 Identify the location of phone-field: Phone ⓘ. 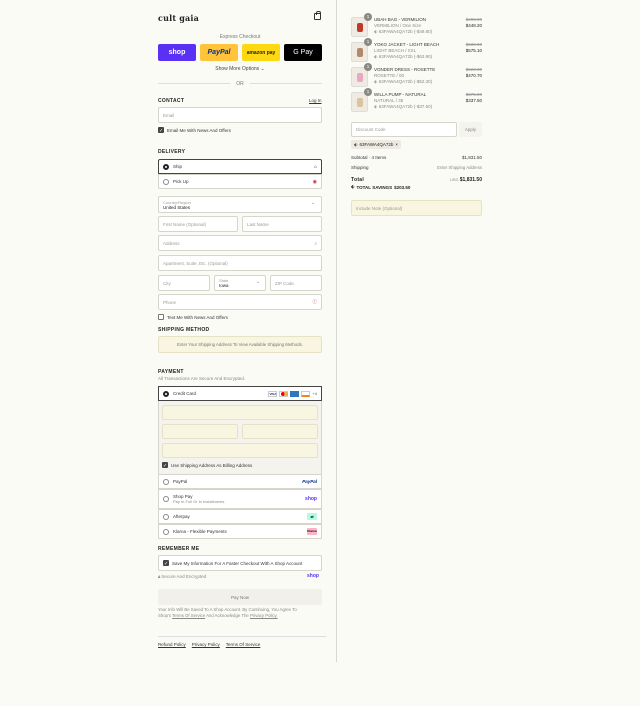
(240, 302).